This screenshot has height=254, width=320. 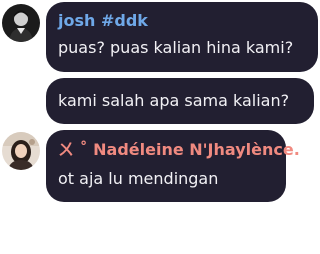 I want to click on message-text: puas? puas kalian hina kami?, so click(x=176, y=47).